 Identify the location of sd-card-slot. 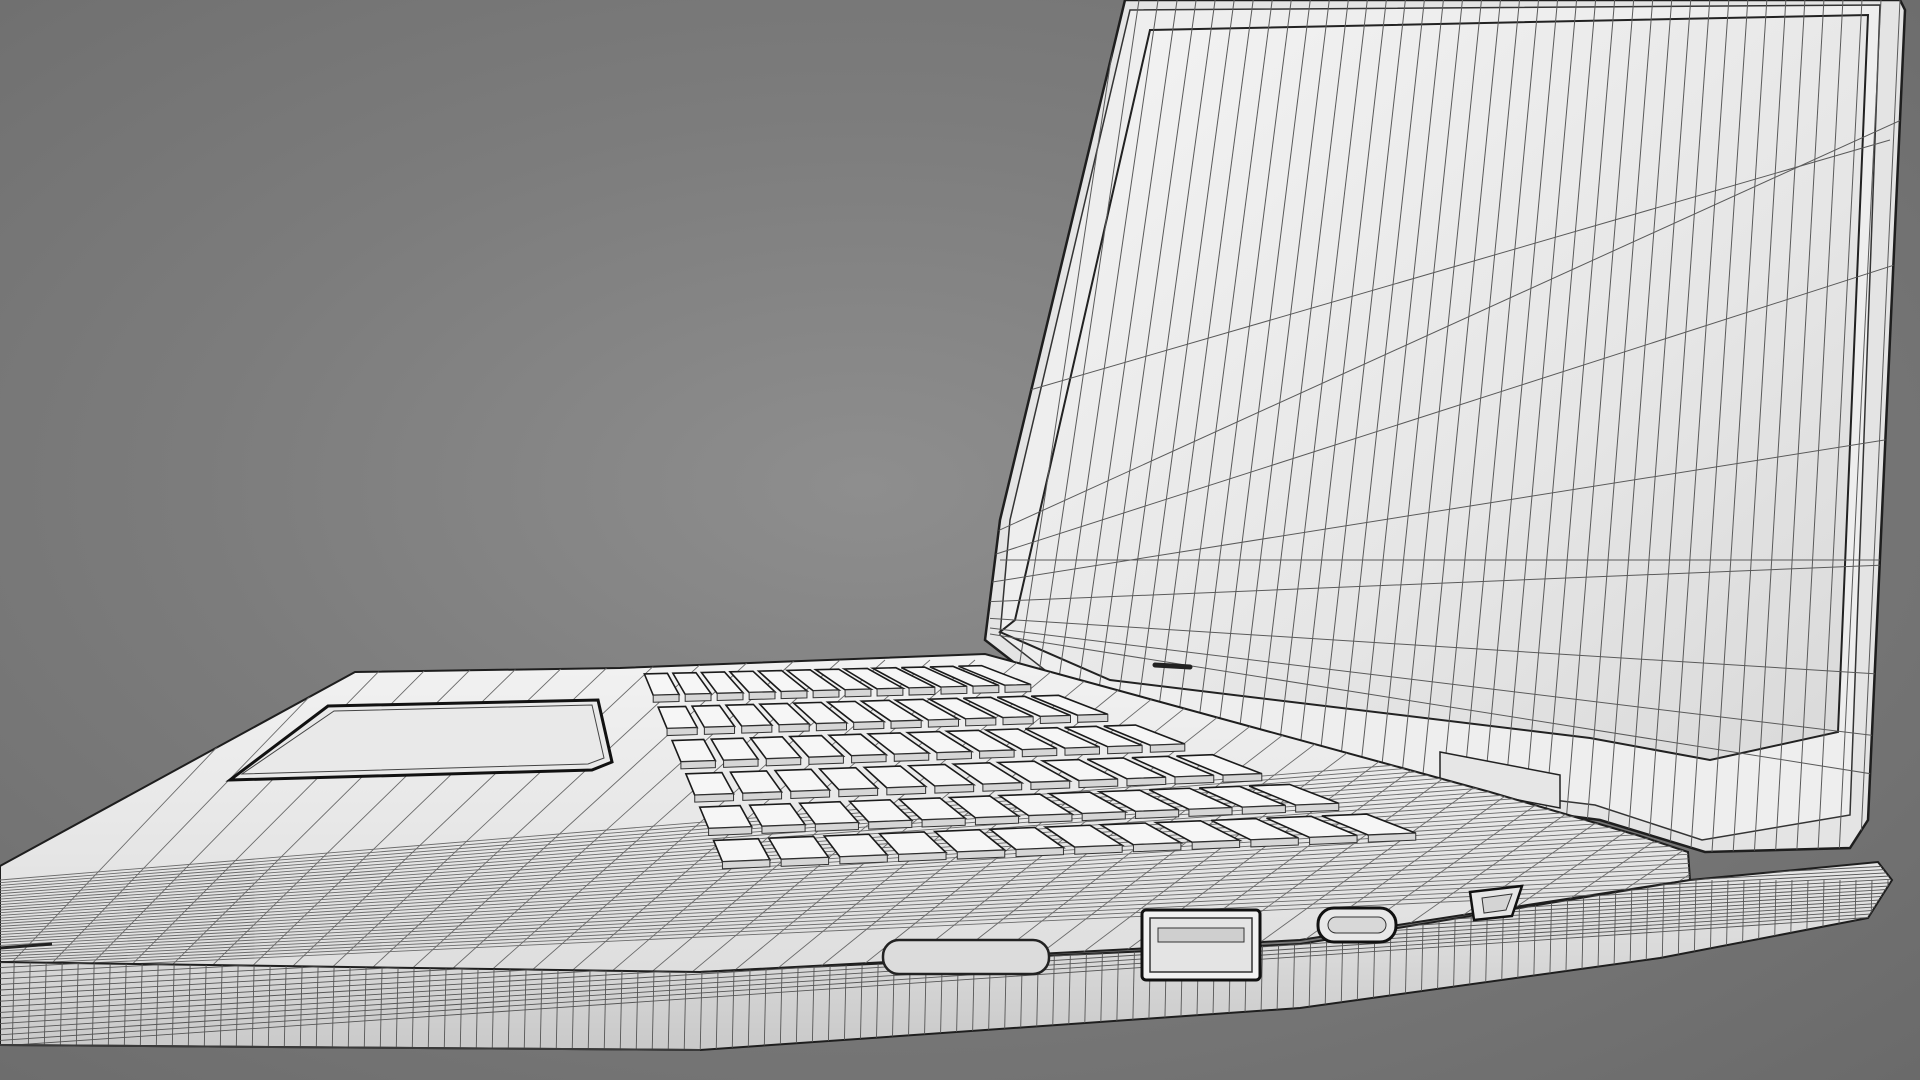
(966, 957).